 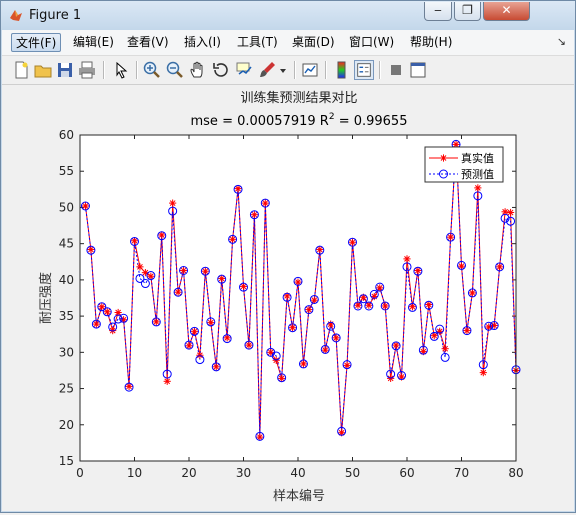 What do you see at coordinates (288, 15) in the screenshot?
I see `title-bar: Figure 1 ‒ ❐ ✕` at bounding box center [288, 15].